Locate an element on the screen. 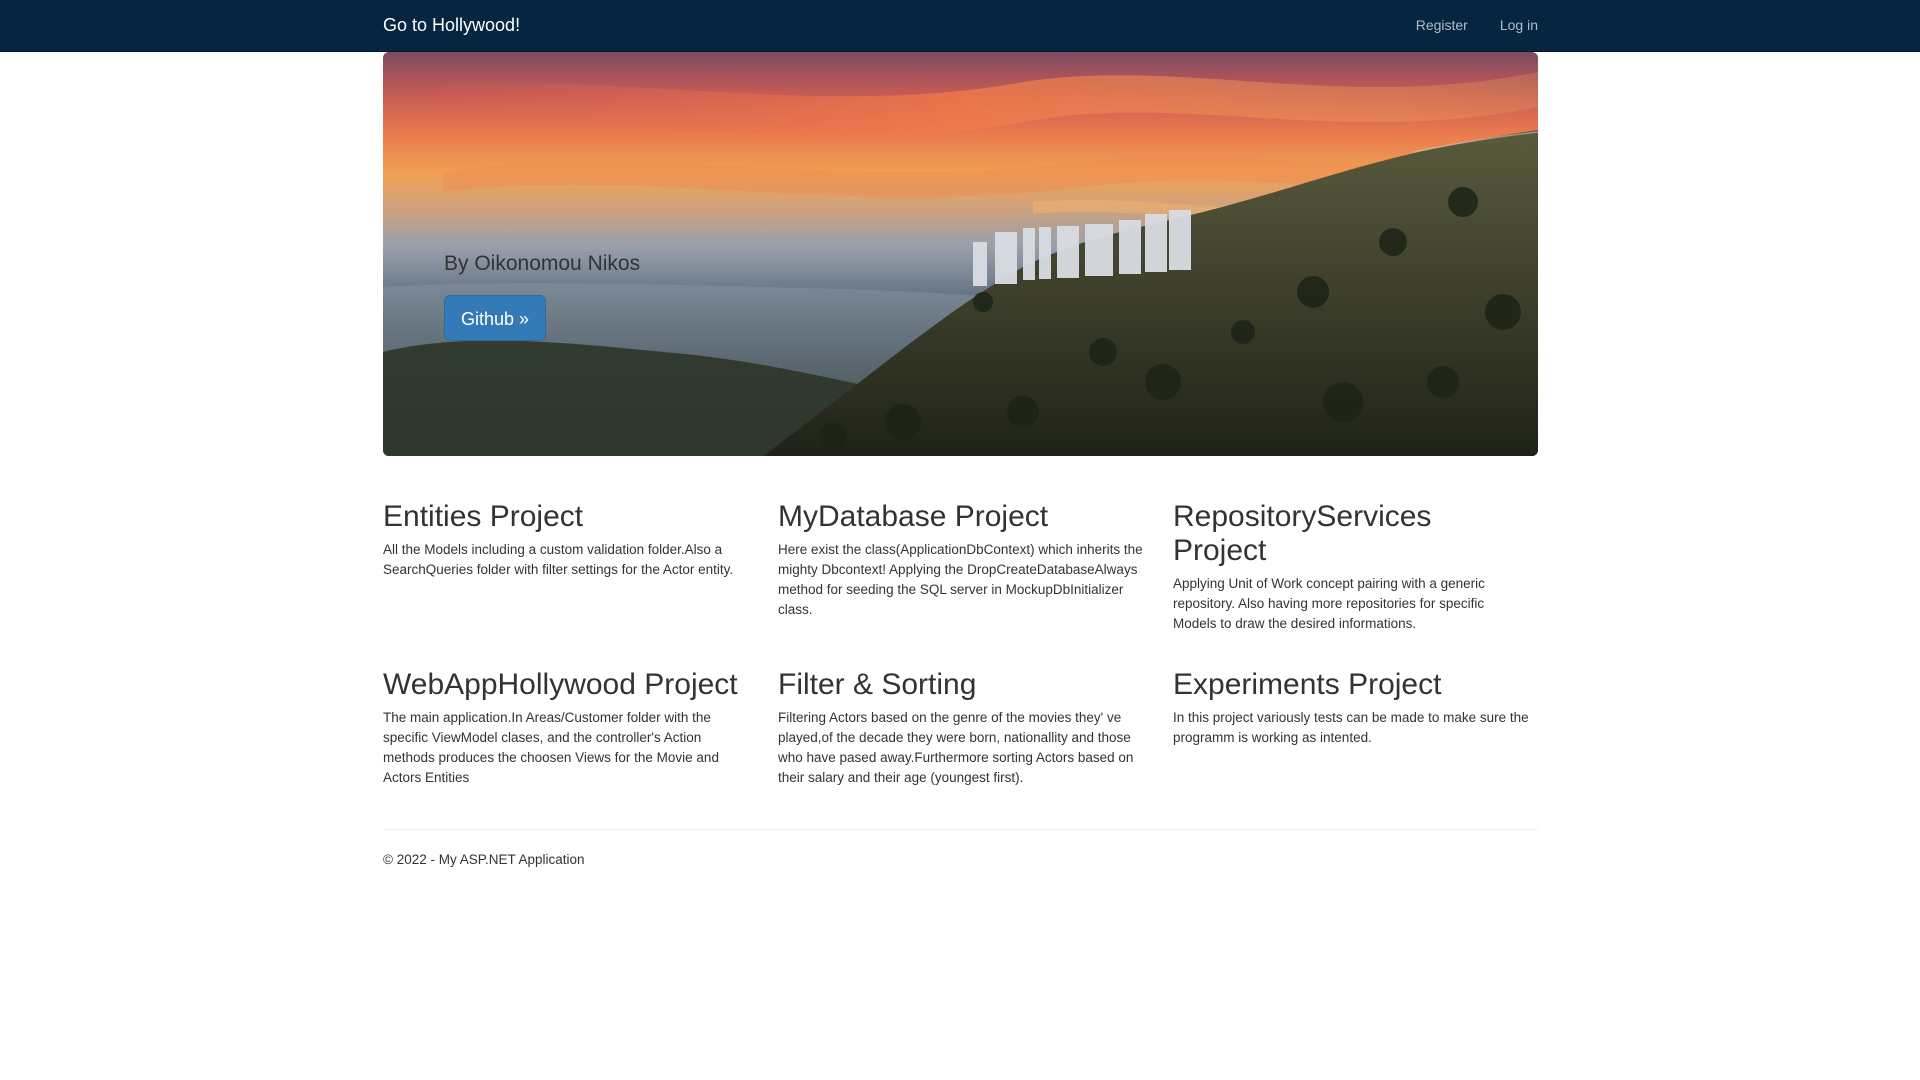  brand-link: Go to Hollywood! is located at coordinates (451, 25).